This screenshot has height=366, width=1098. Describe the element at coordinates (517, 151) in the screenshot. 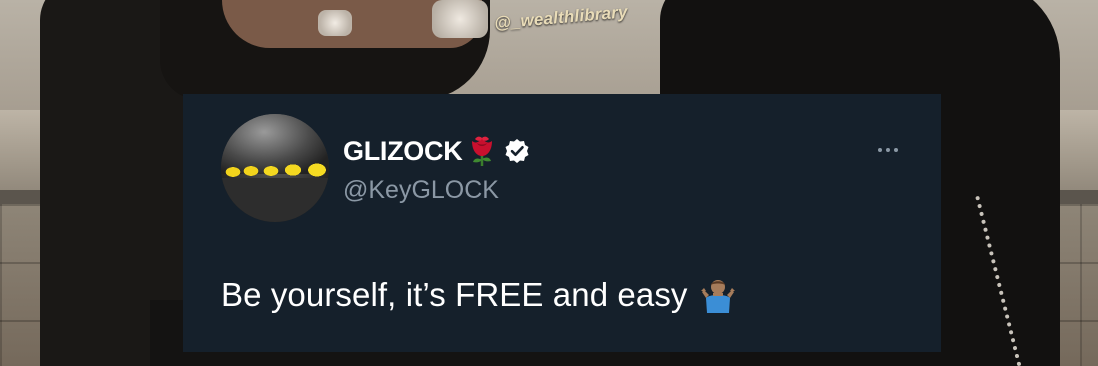

I see `verified-badge-icon` at that location.